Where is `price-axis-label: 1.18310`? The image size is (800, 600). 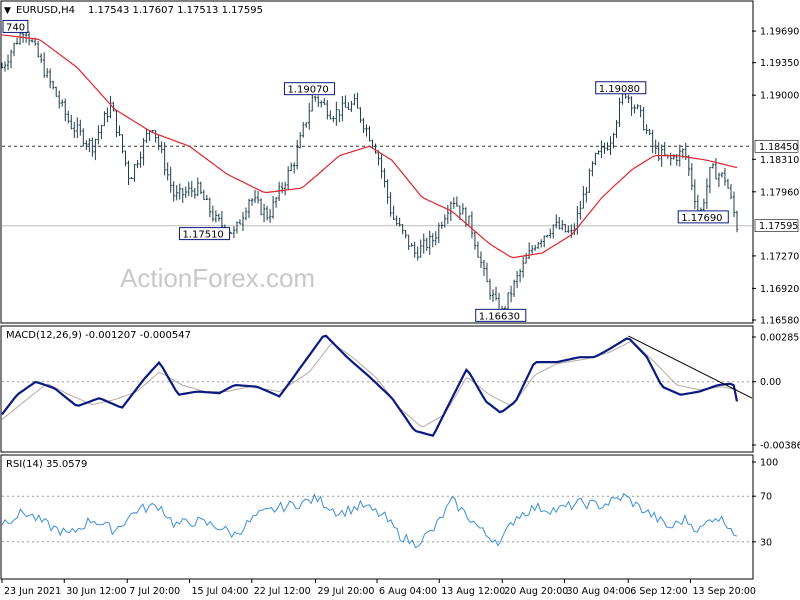
price-axis-label: 1.18310 is located at coordinates (779, 160).